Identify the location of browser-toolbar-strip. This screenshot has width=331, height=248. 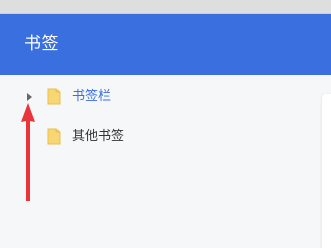
(165, 7).